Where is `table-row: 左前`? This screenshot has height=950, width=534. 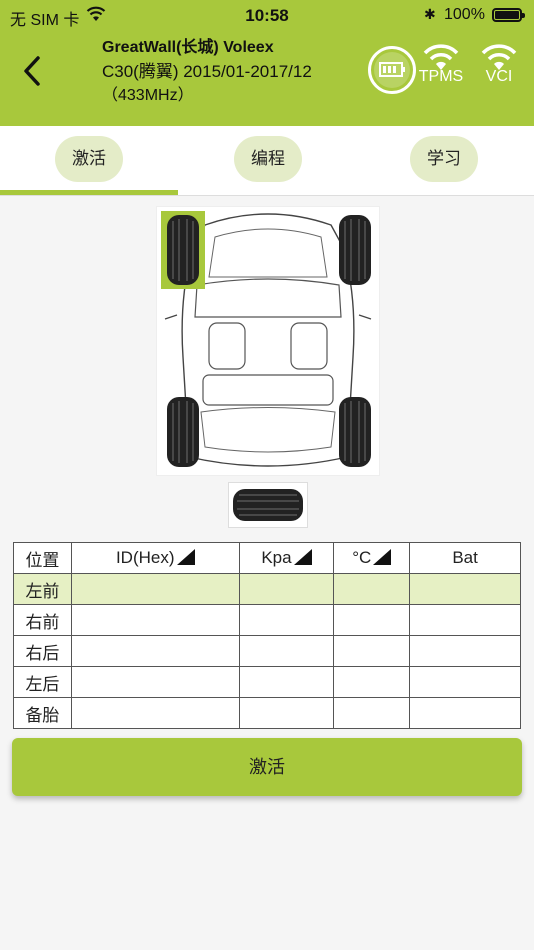 table-row: 左前 is located at coordinates (267, 589).